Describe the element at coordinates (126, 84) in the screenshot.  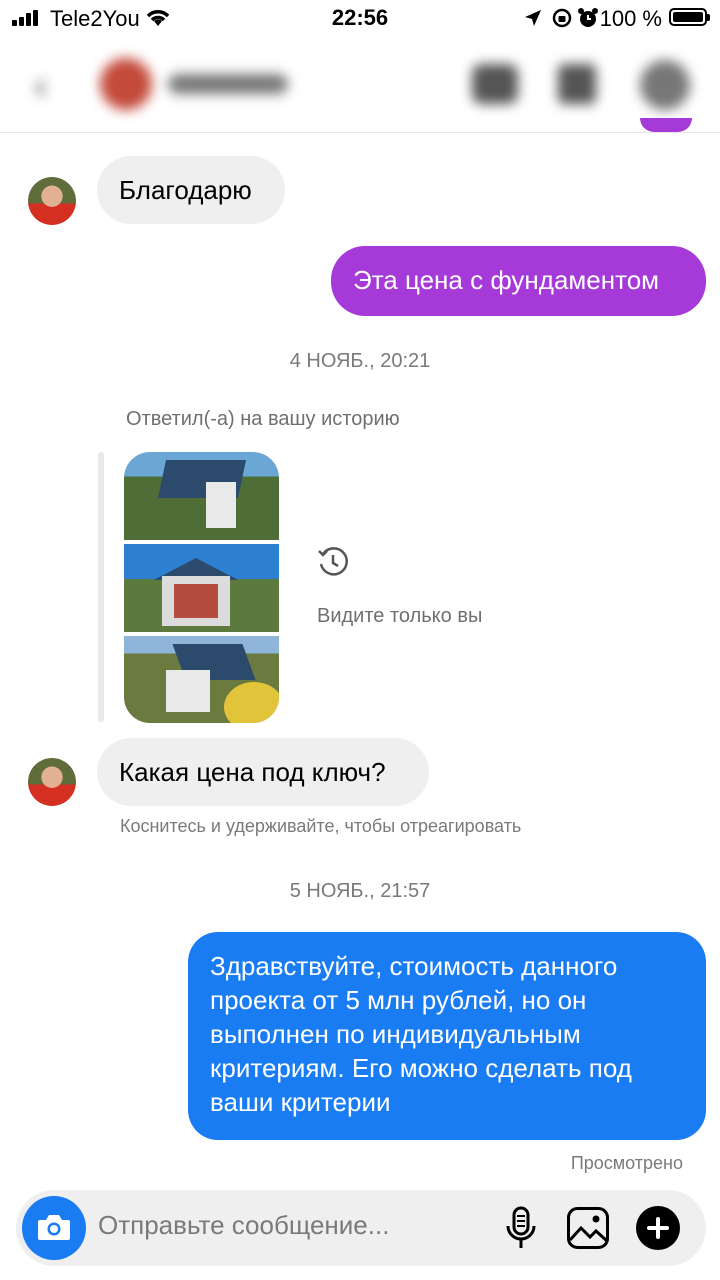
I see `contact-avatar` at that location.